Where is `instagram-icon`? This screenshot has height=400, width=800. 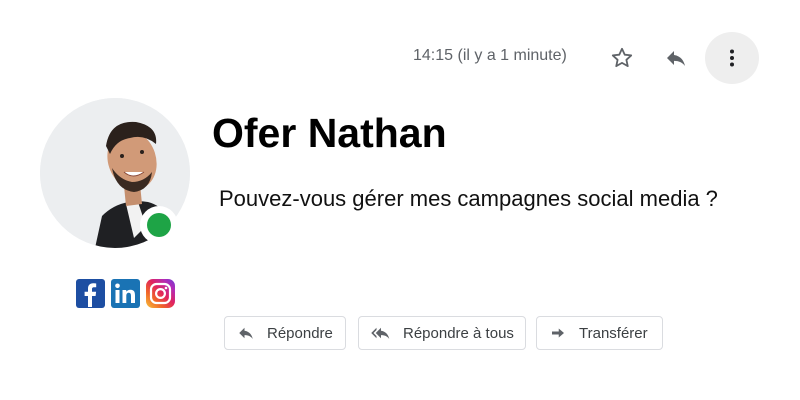 instagram-icon is located at coordinates (160, 293).